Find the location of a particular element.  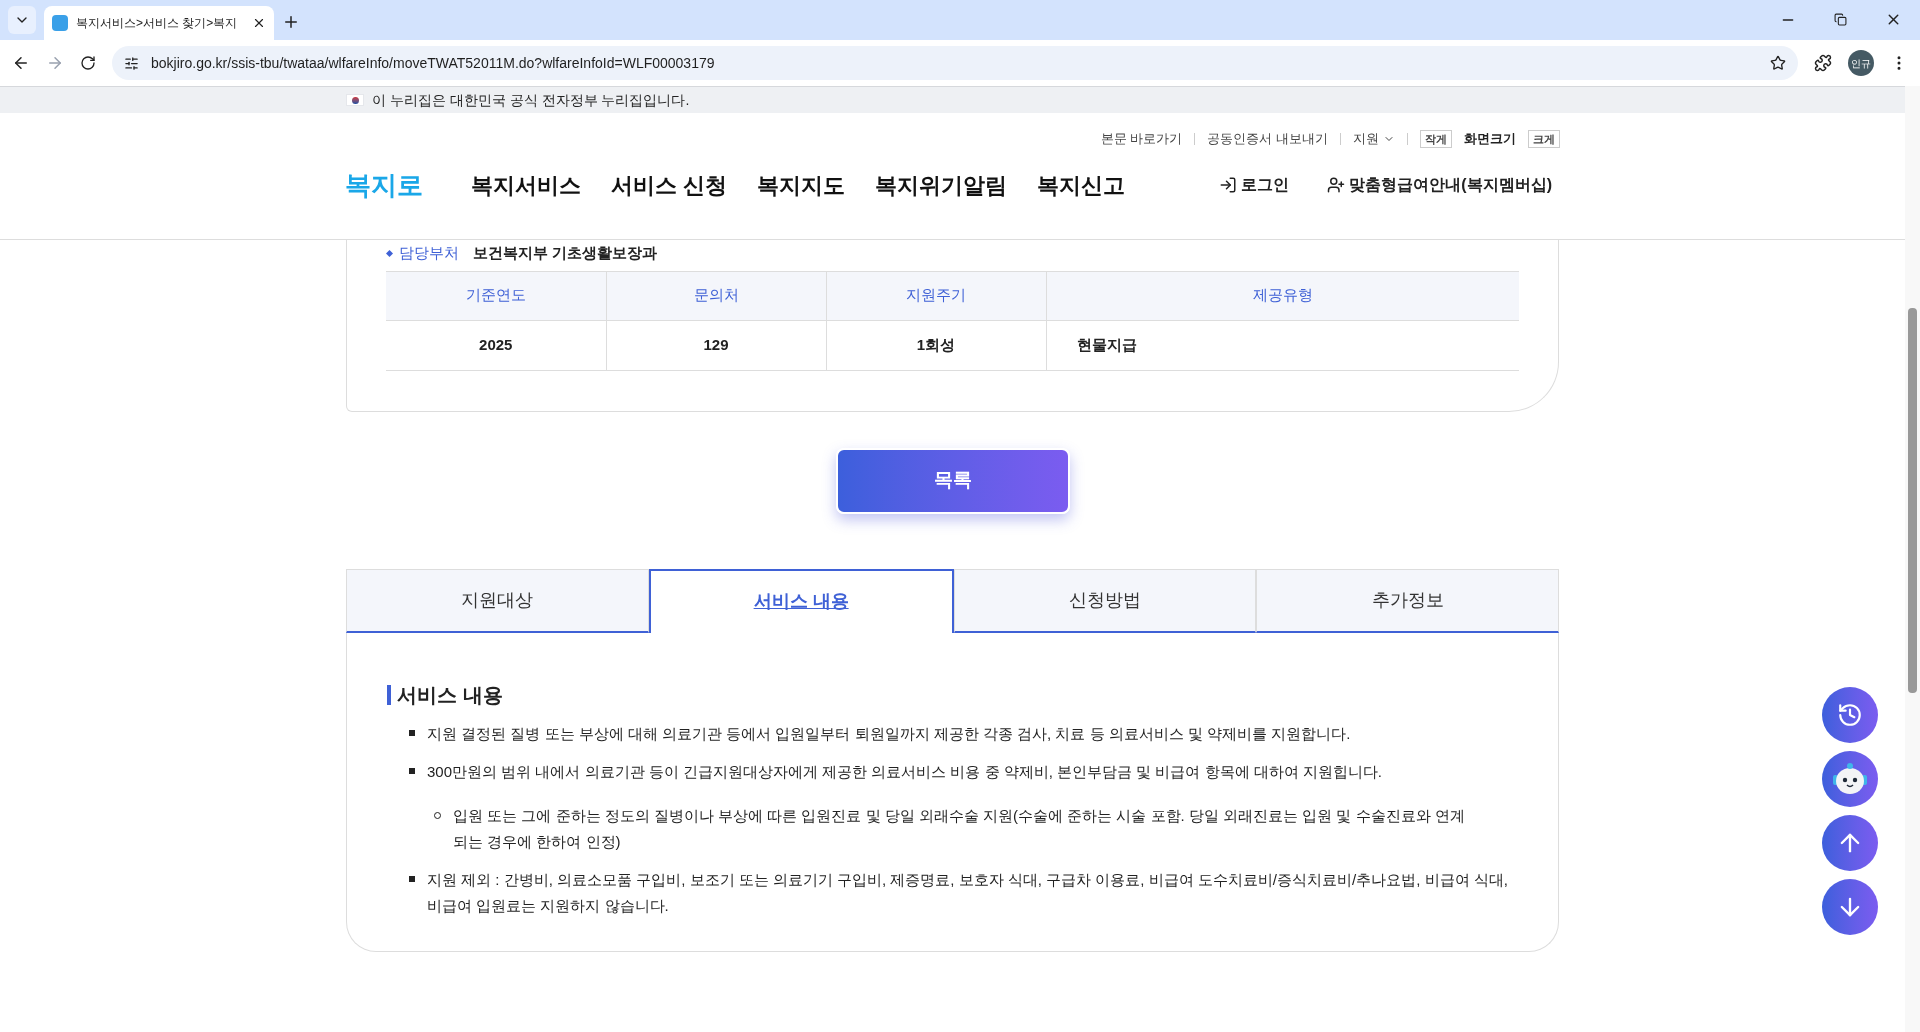

font-size-label: 화면크기 is located at coordinates (1490, 139).